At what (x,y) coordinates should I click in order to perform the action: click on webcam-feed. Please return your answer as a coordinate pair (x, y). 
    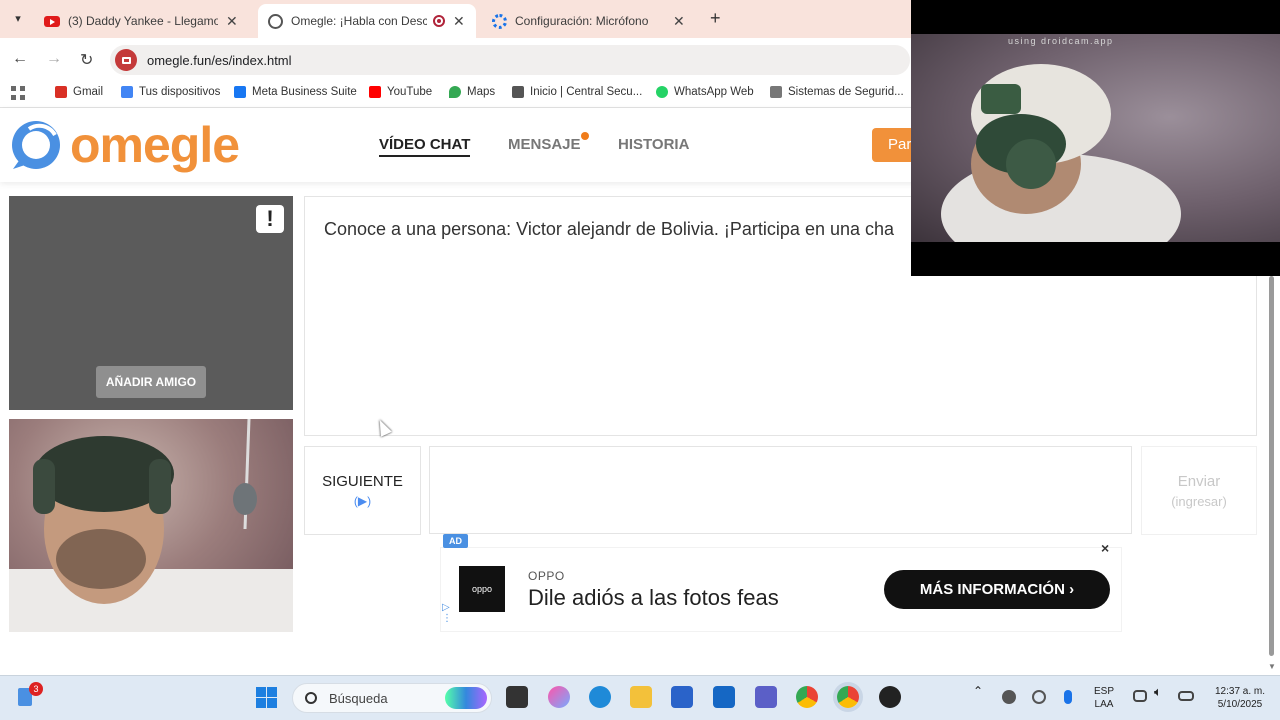
    Looking at the image, I should click on (1095, 138).